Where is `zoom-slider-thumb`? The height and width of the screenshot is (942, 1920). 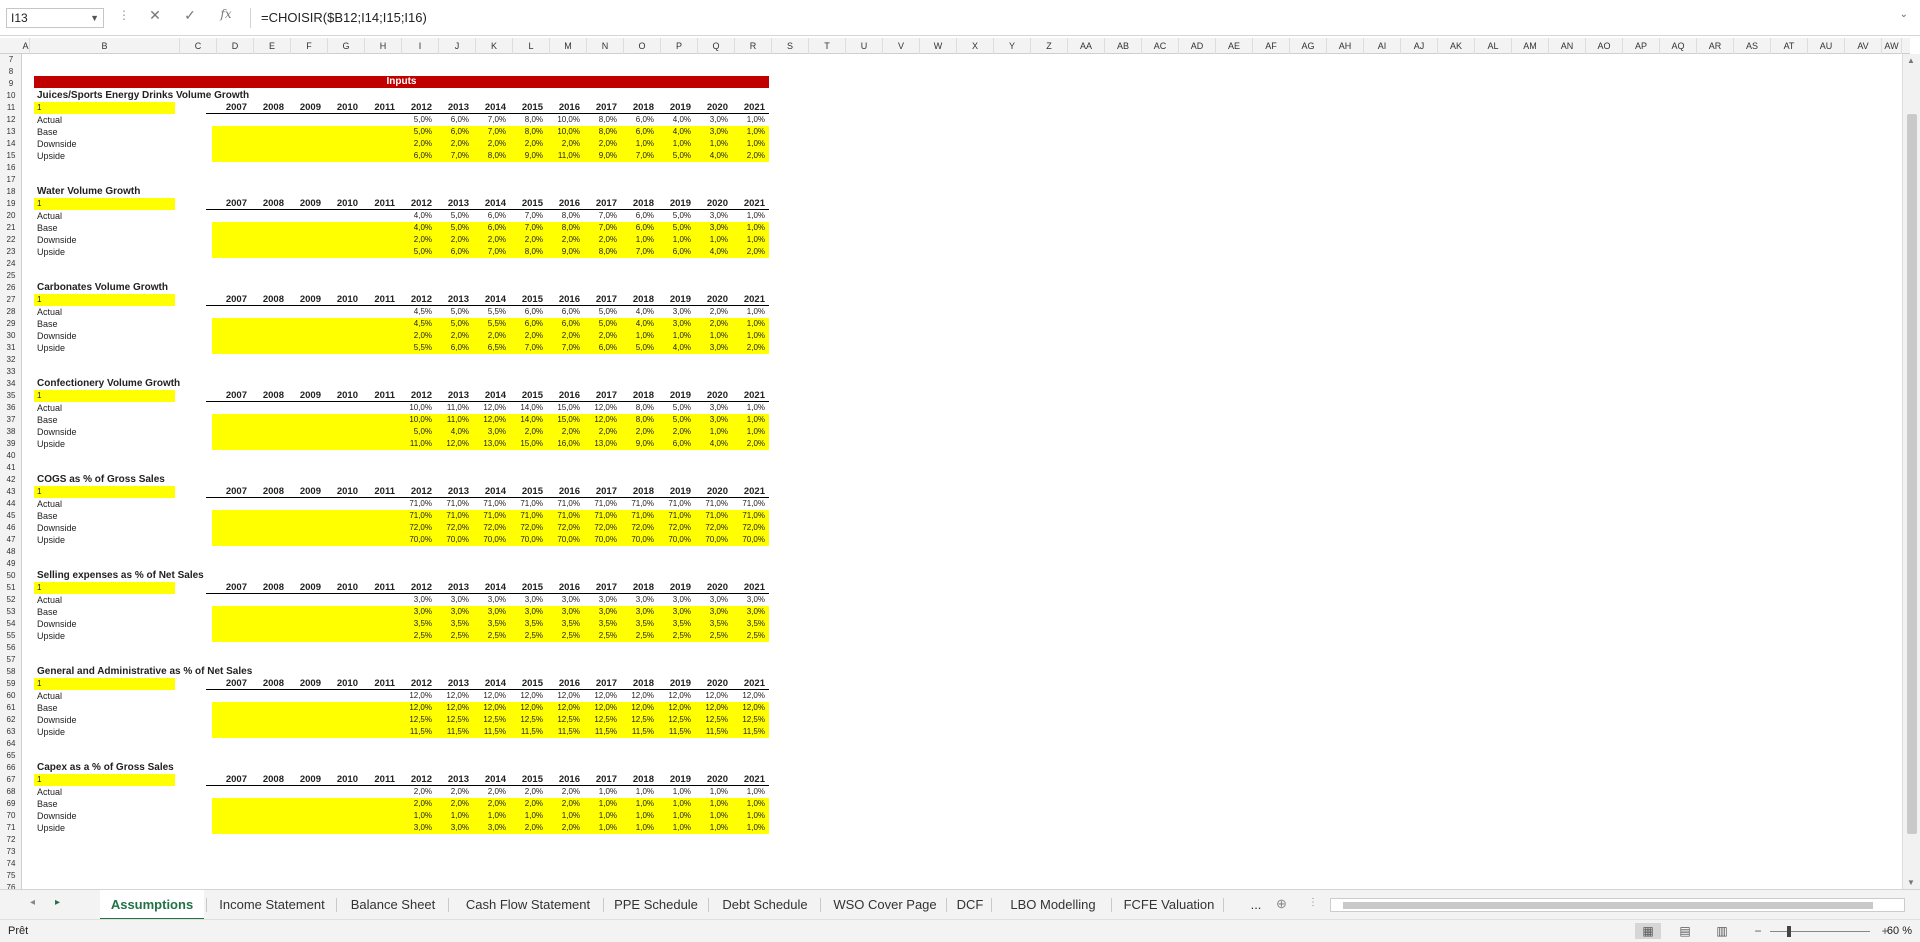
zoom-slider-thumb is located at coordinates (1789, 931).